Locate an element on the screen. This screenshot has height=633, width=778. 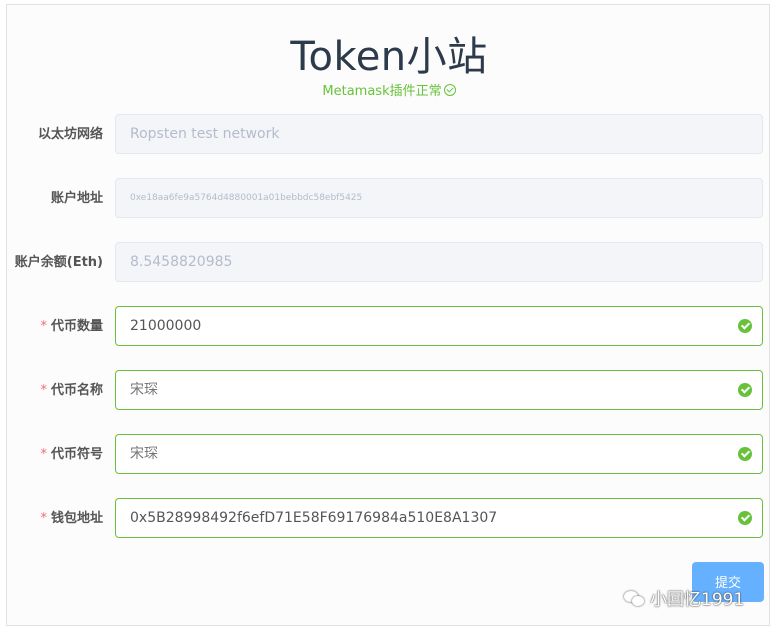
network-label: 以太坊网络 is located at coordinates (70, 134).